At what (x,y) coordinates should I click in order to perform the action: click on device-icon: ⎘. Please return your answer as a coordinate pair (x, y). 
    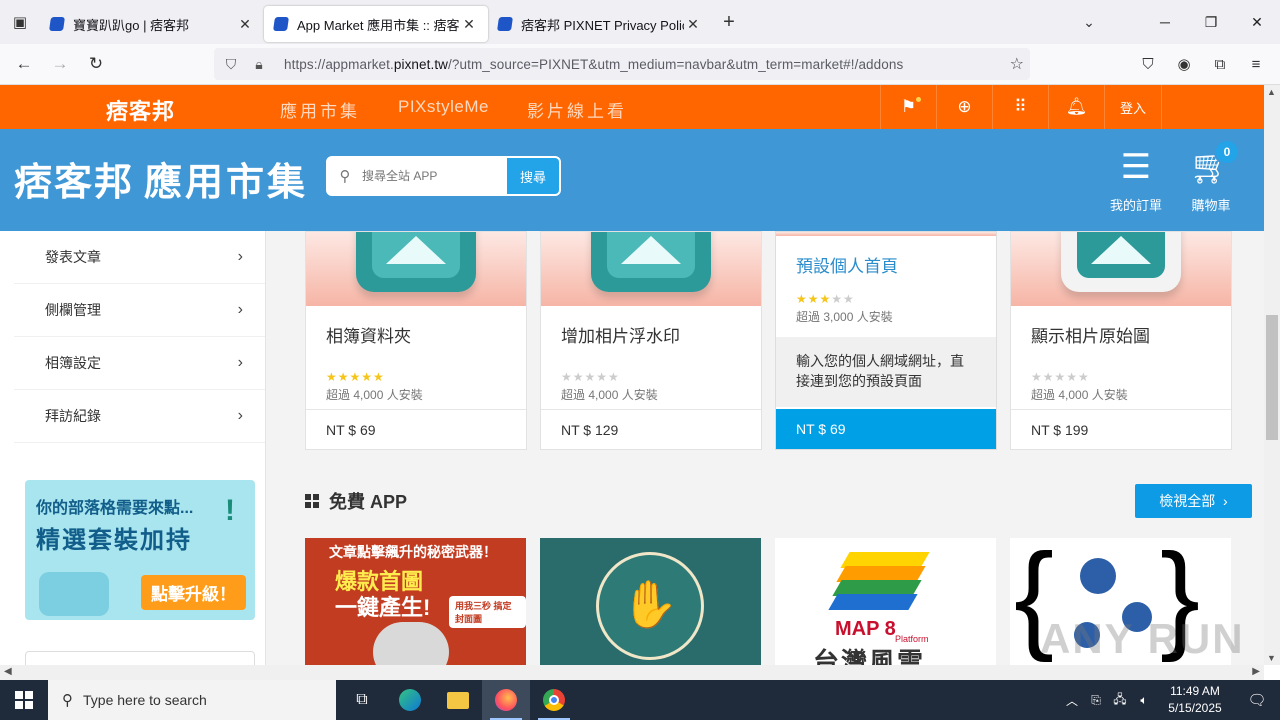
    Looking at the image, I should click on (1096, 700).